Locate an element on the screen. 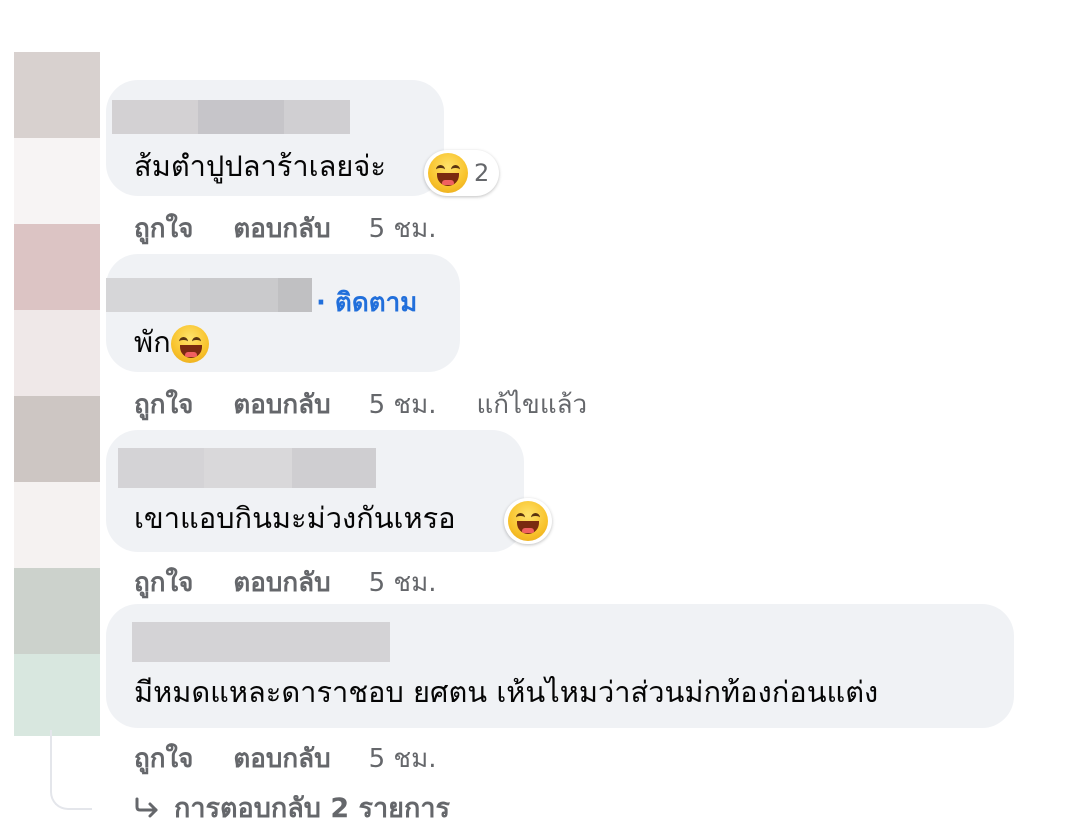  follow-link: · ติดตาม is located at coordinates (366, 302).